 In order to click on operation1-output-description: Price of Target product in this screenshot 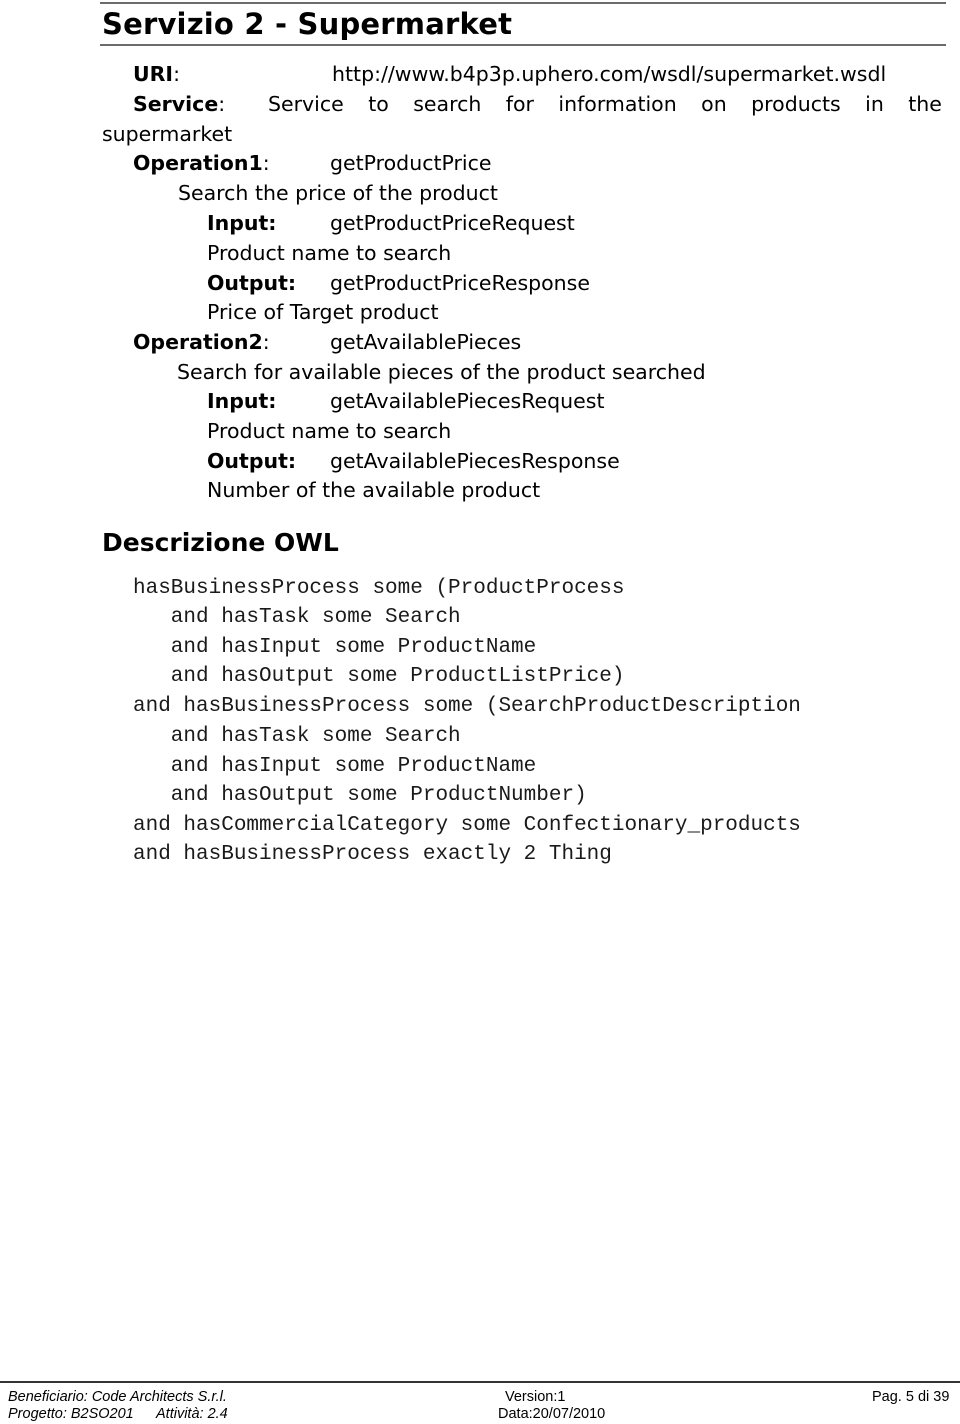, I will do `click(323, 312)`.